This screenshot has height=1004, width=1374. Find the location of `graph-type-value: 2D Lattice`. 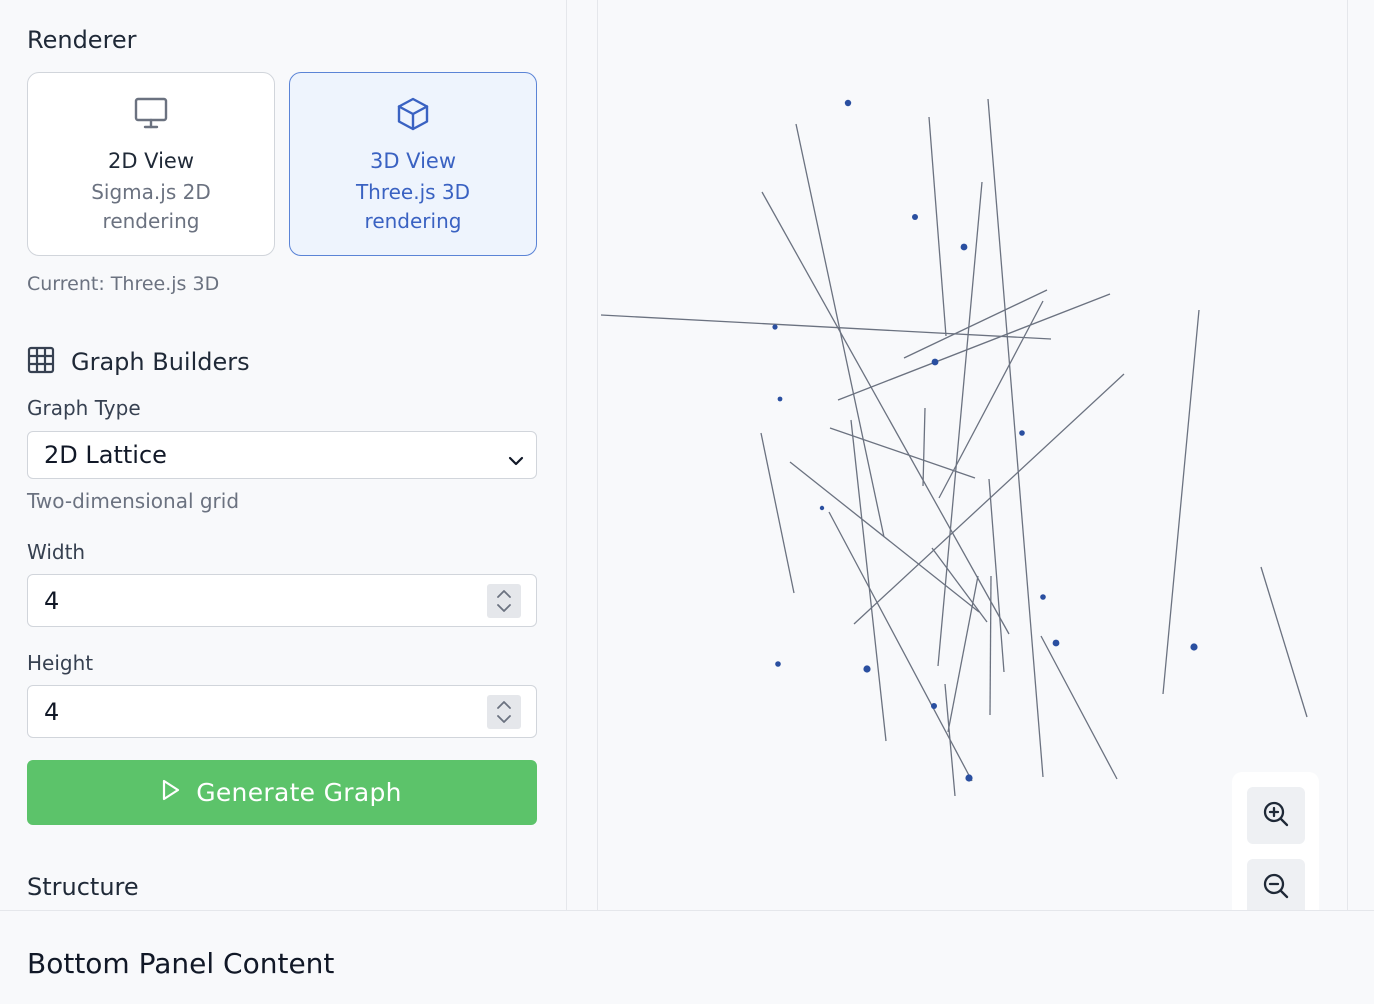

graph-type-value: 2D Lattice is located at coordinates (105, 455).